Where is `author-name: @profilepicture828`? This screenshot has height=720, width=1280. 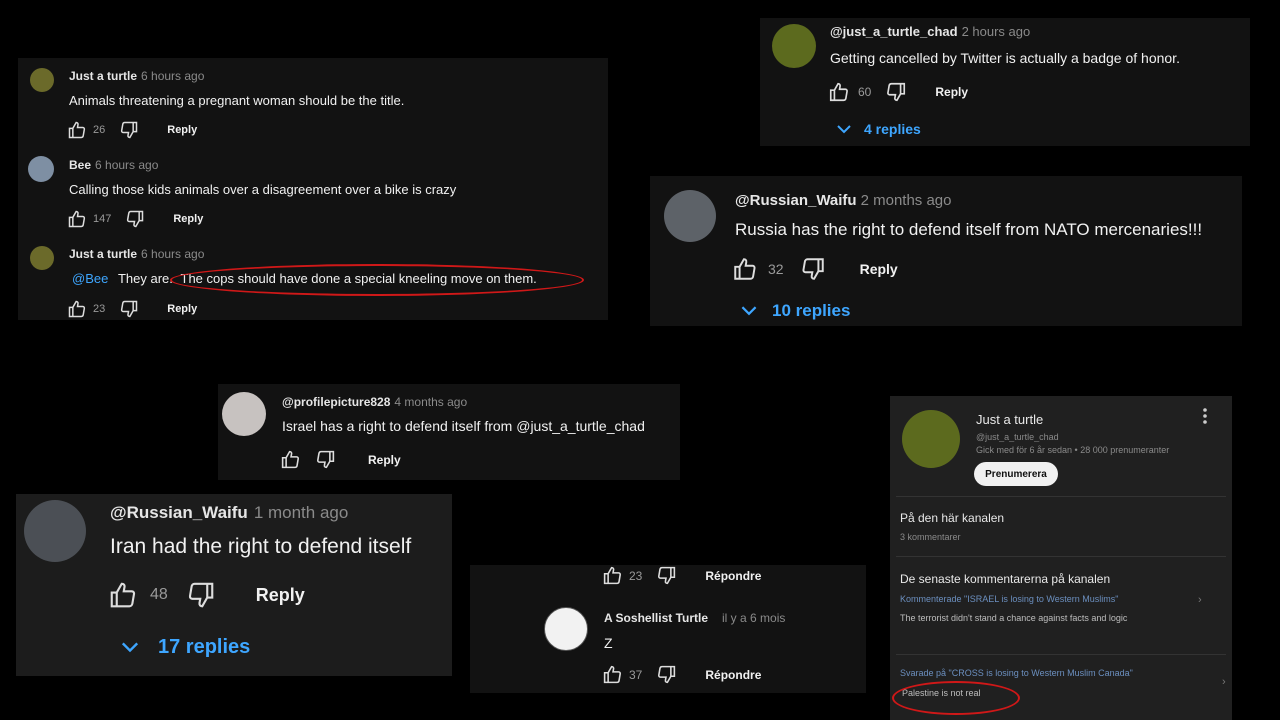 author-name: @profilepicture828 is located at coordinates (336, 402).